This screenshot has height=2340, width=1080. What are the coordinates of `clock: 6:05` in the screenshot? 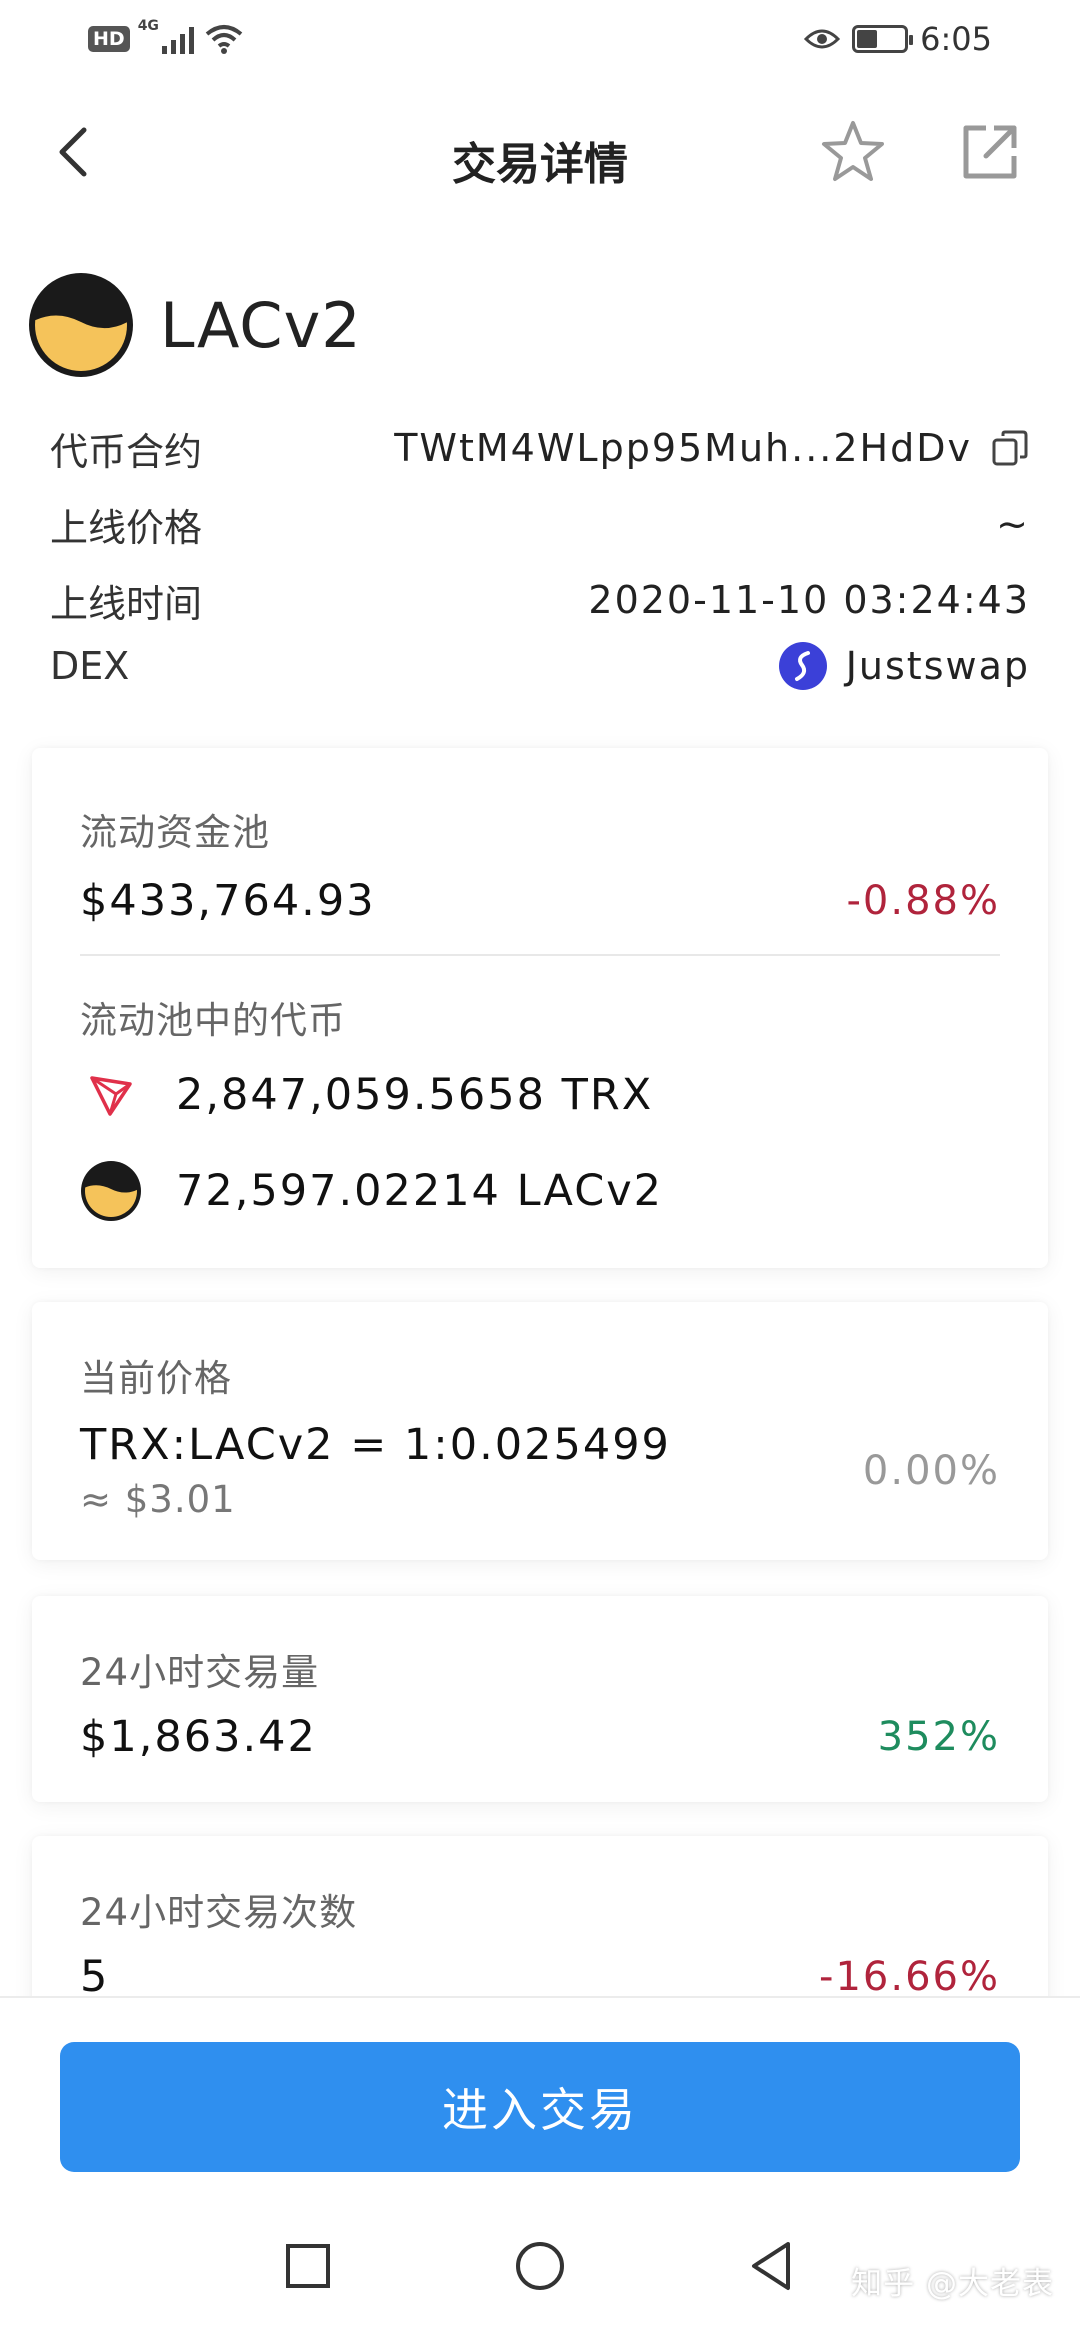 It's located at (956, 39).